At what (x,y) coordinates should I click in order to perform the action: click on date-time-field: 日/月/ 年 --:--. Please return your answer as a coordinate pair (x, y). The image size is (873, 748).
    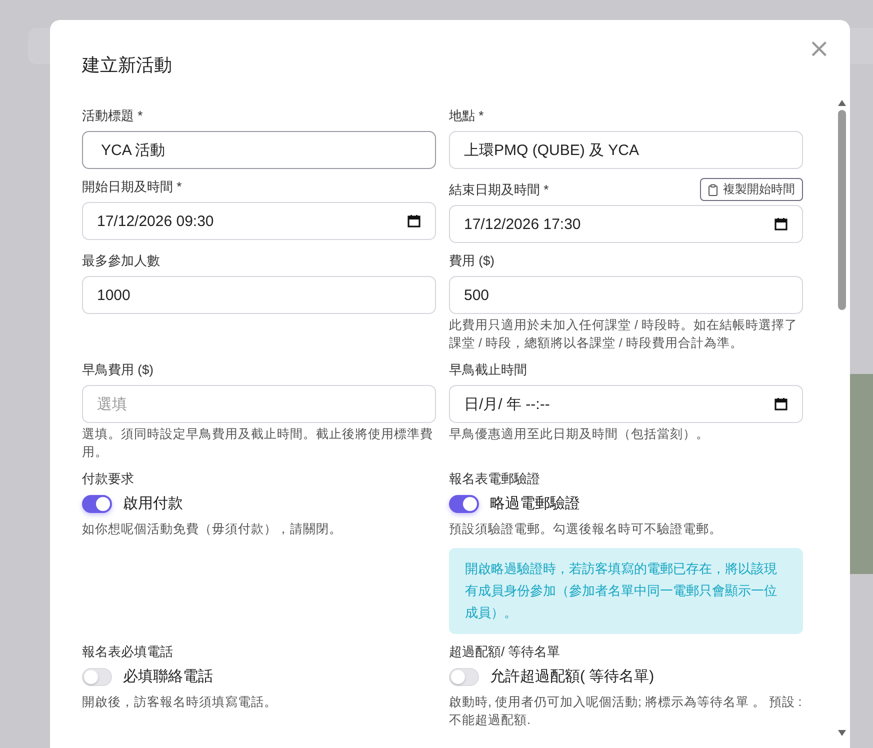
    Looking at the image, I should click on (626, 404).